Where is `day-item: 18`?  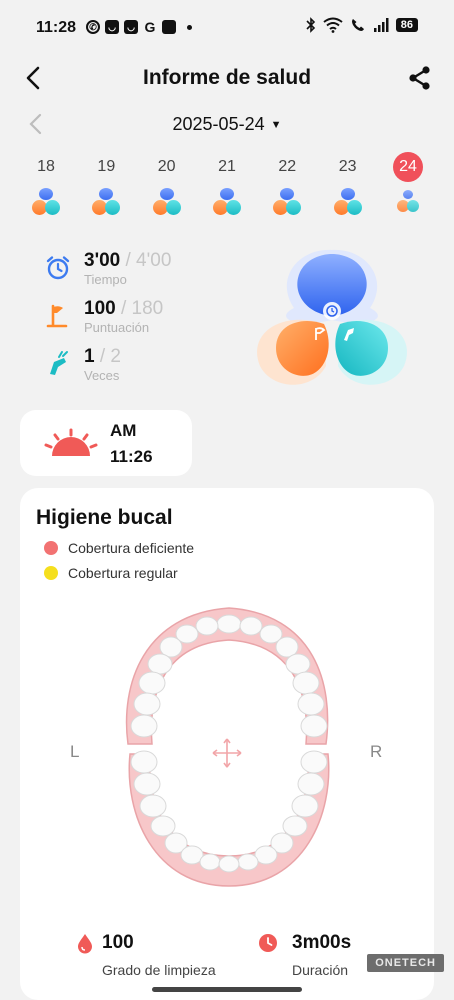 day-item: 18 is located at coordinates (46, 192).